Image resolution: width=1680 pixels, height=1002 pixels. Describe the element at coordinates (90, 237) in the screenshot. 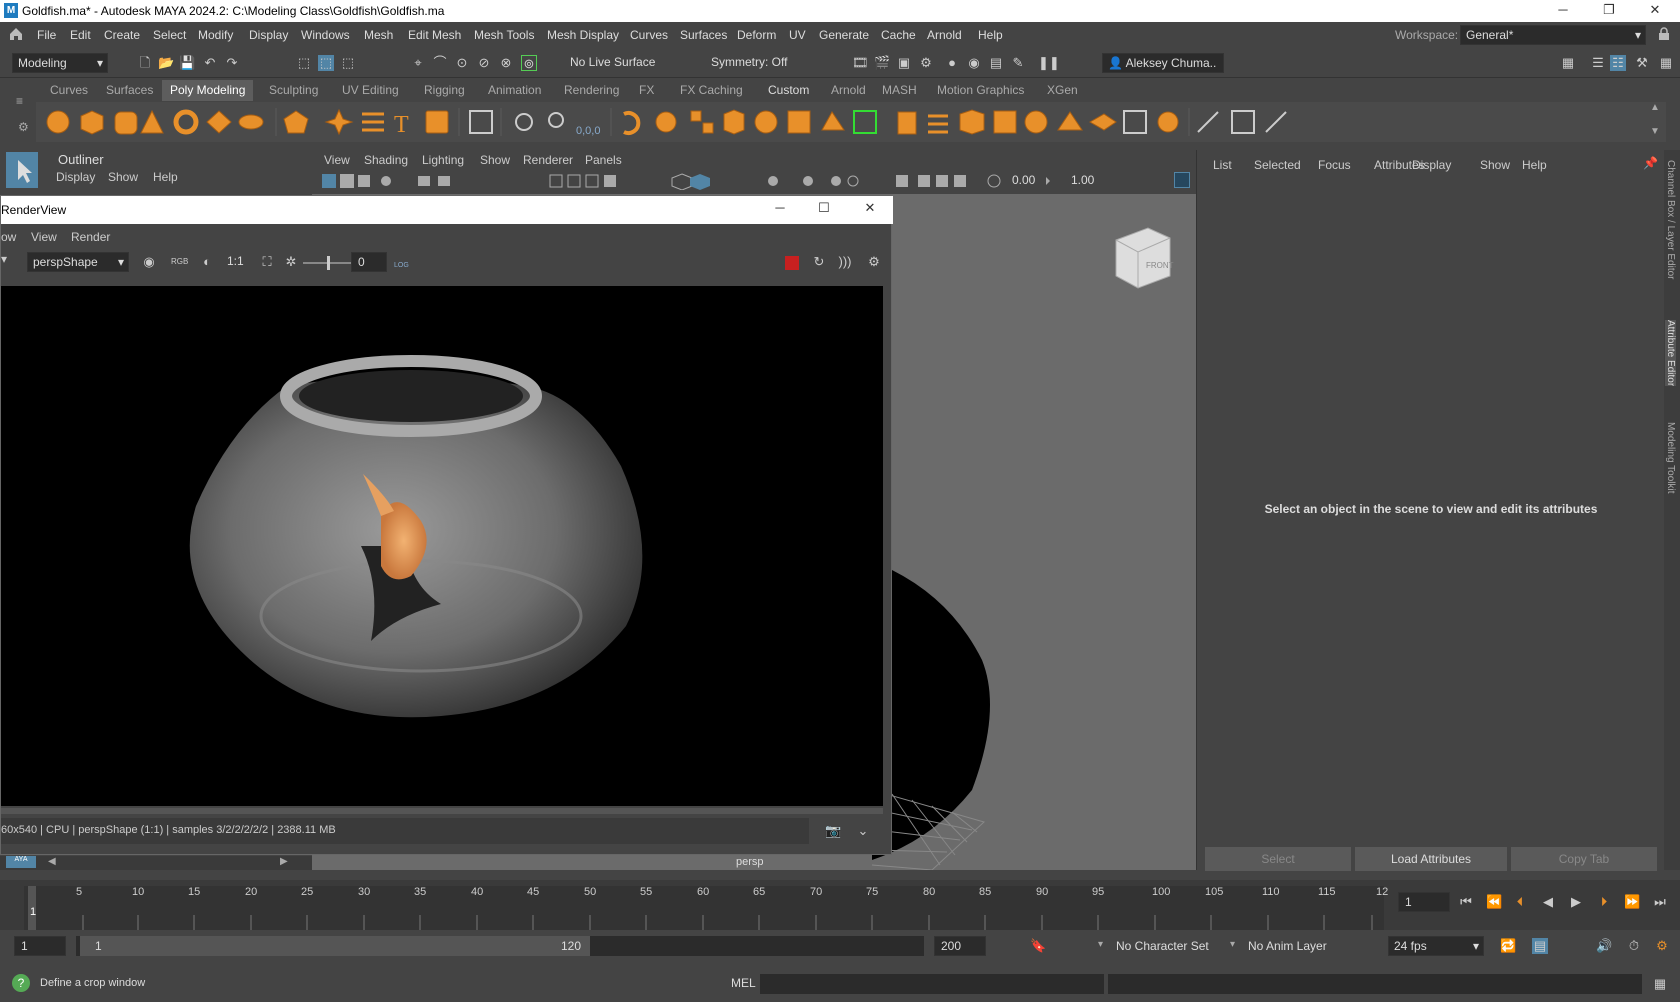

I see `rv-menu-render: Render` at that location.